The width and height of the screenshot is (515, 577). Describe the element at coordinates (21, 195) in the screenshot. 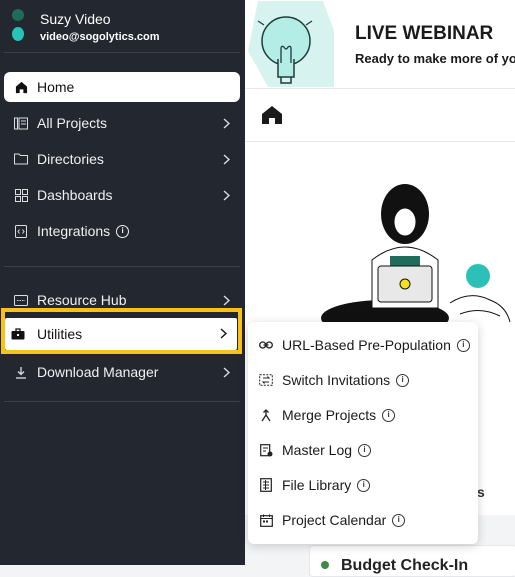

I see `dashboard-icon` at that location.